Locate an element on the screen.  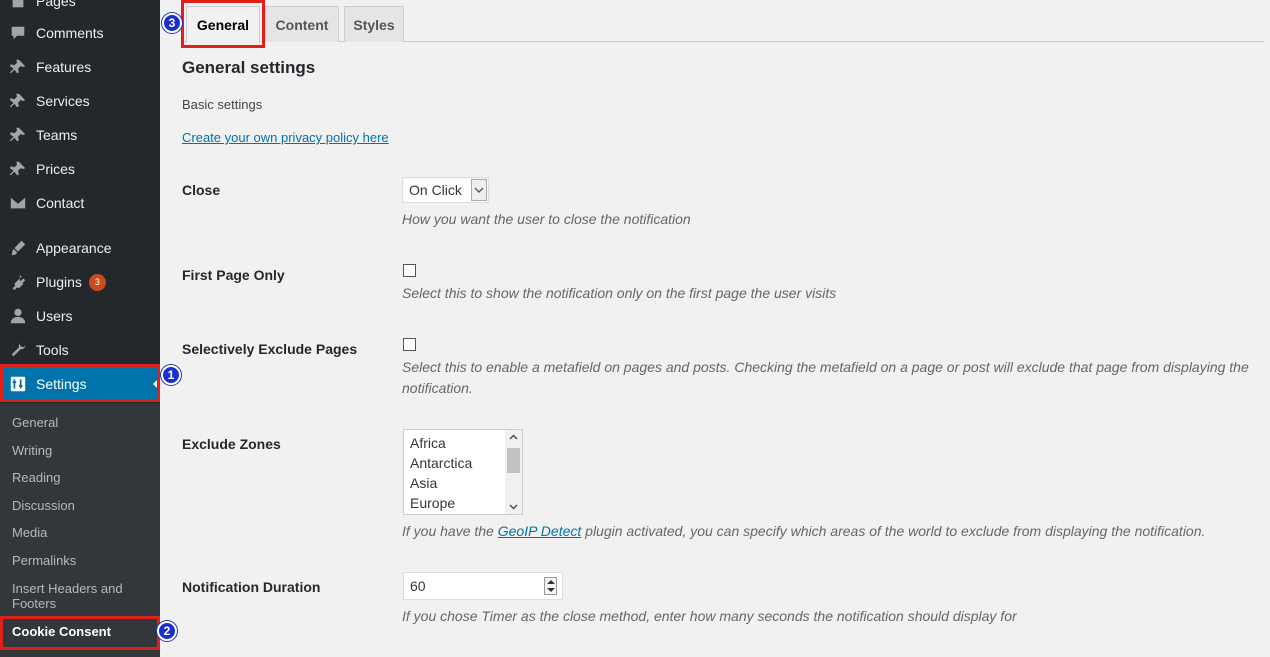
menu-label: Users is located at coordinates (54, 316).